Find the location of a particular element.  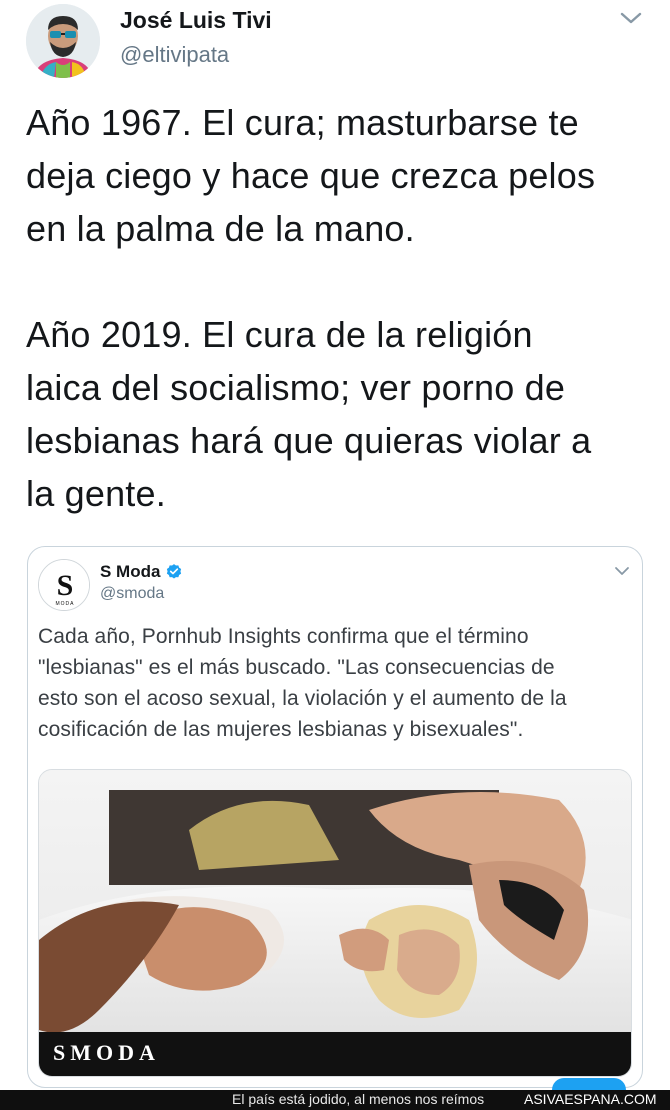

quoted-avatar: S MODA is located at coordinates (64, 585).